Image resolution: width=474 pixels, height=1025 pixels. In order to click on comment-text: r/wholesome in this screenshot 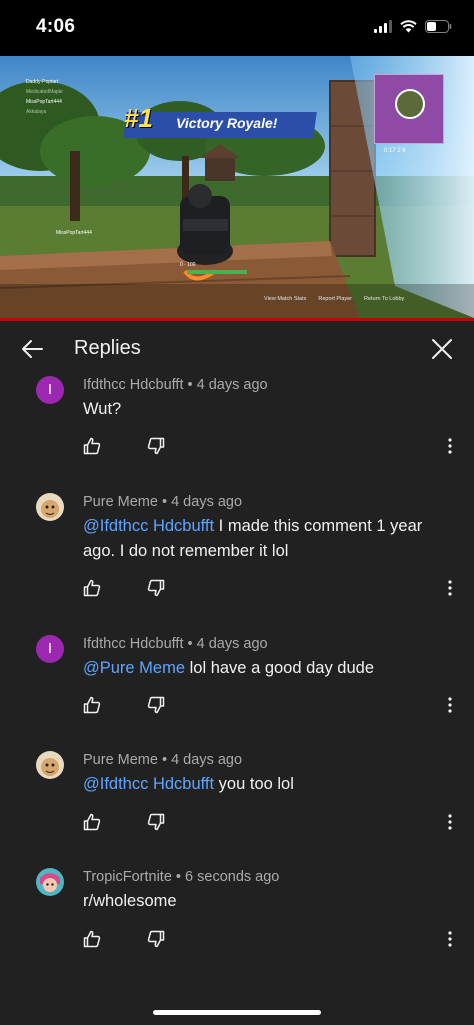, I will do `click(270, 901)`.